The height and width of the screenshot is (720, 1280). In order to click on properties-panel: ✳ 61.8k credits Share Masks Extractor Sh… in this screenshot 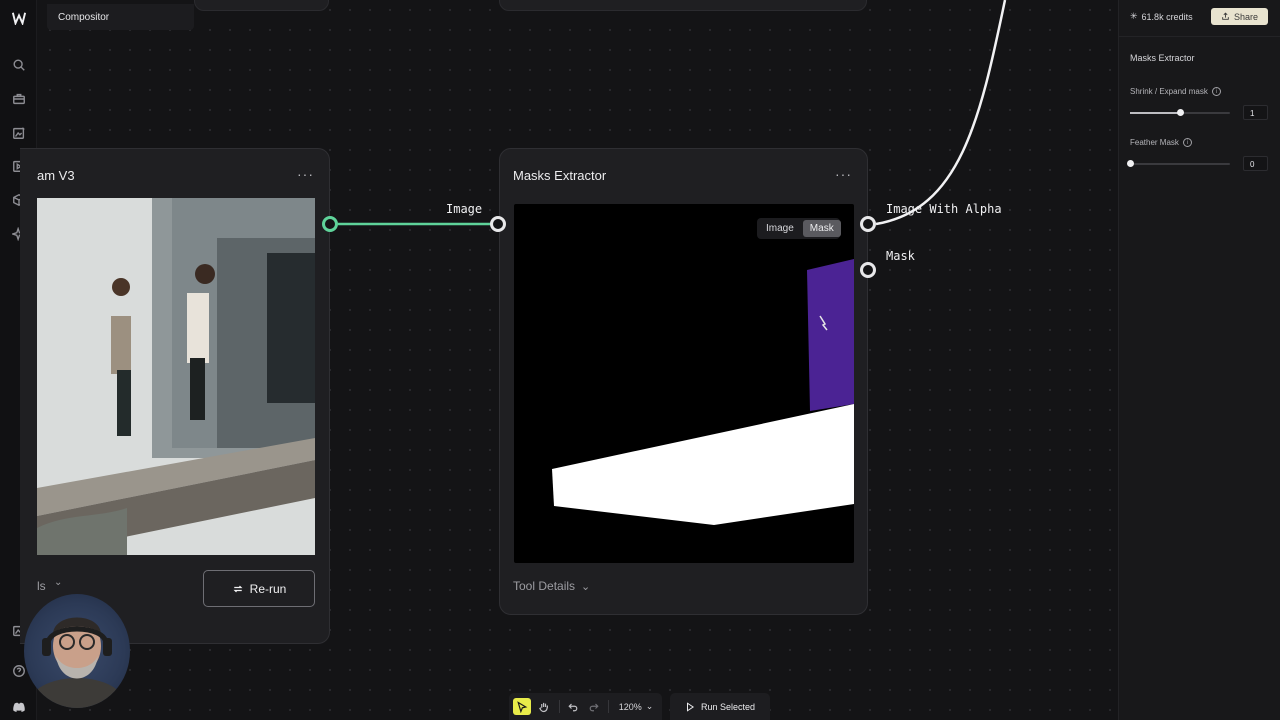, I will do `click(1199, 360)`.